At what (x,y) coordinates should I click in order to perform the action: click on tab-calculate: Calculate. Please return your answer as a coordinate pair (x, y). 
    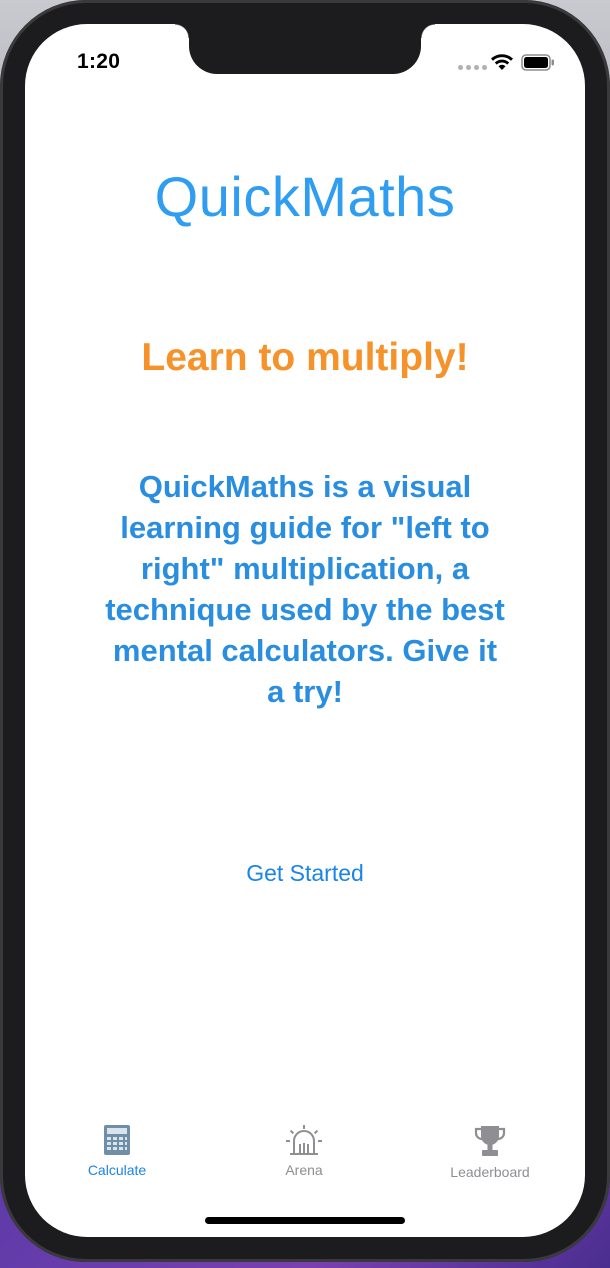
    Looking at the image, I should click on (117, 1151).